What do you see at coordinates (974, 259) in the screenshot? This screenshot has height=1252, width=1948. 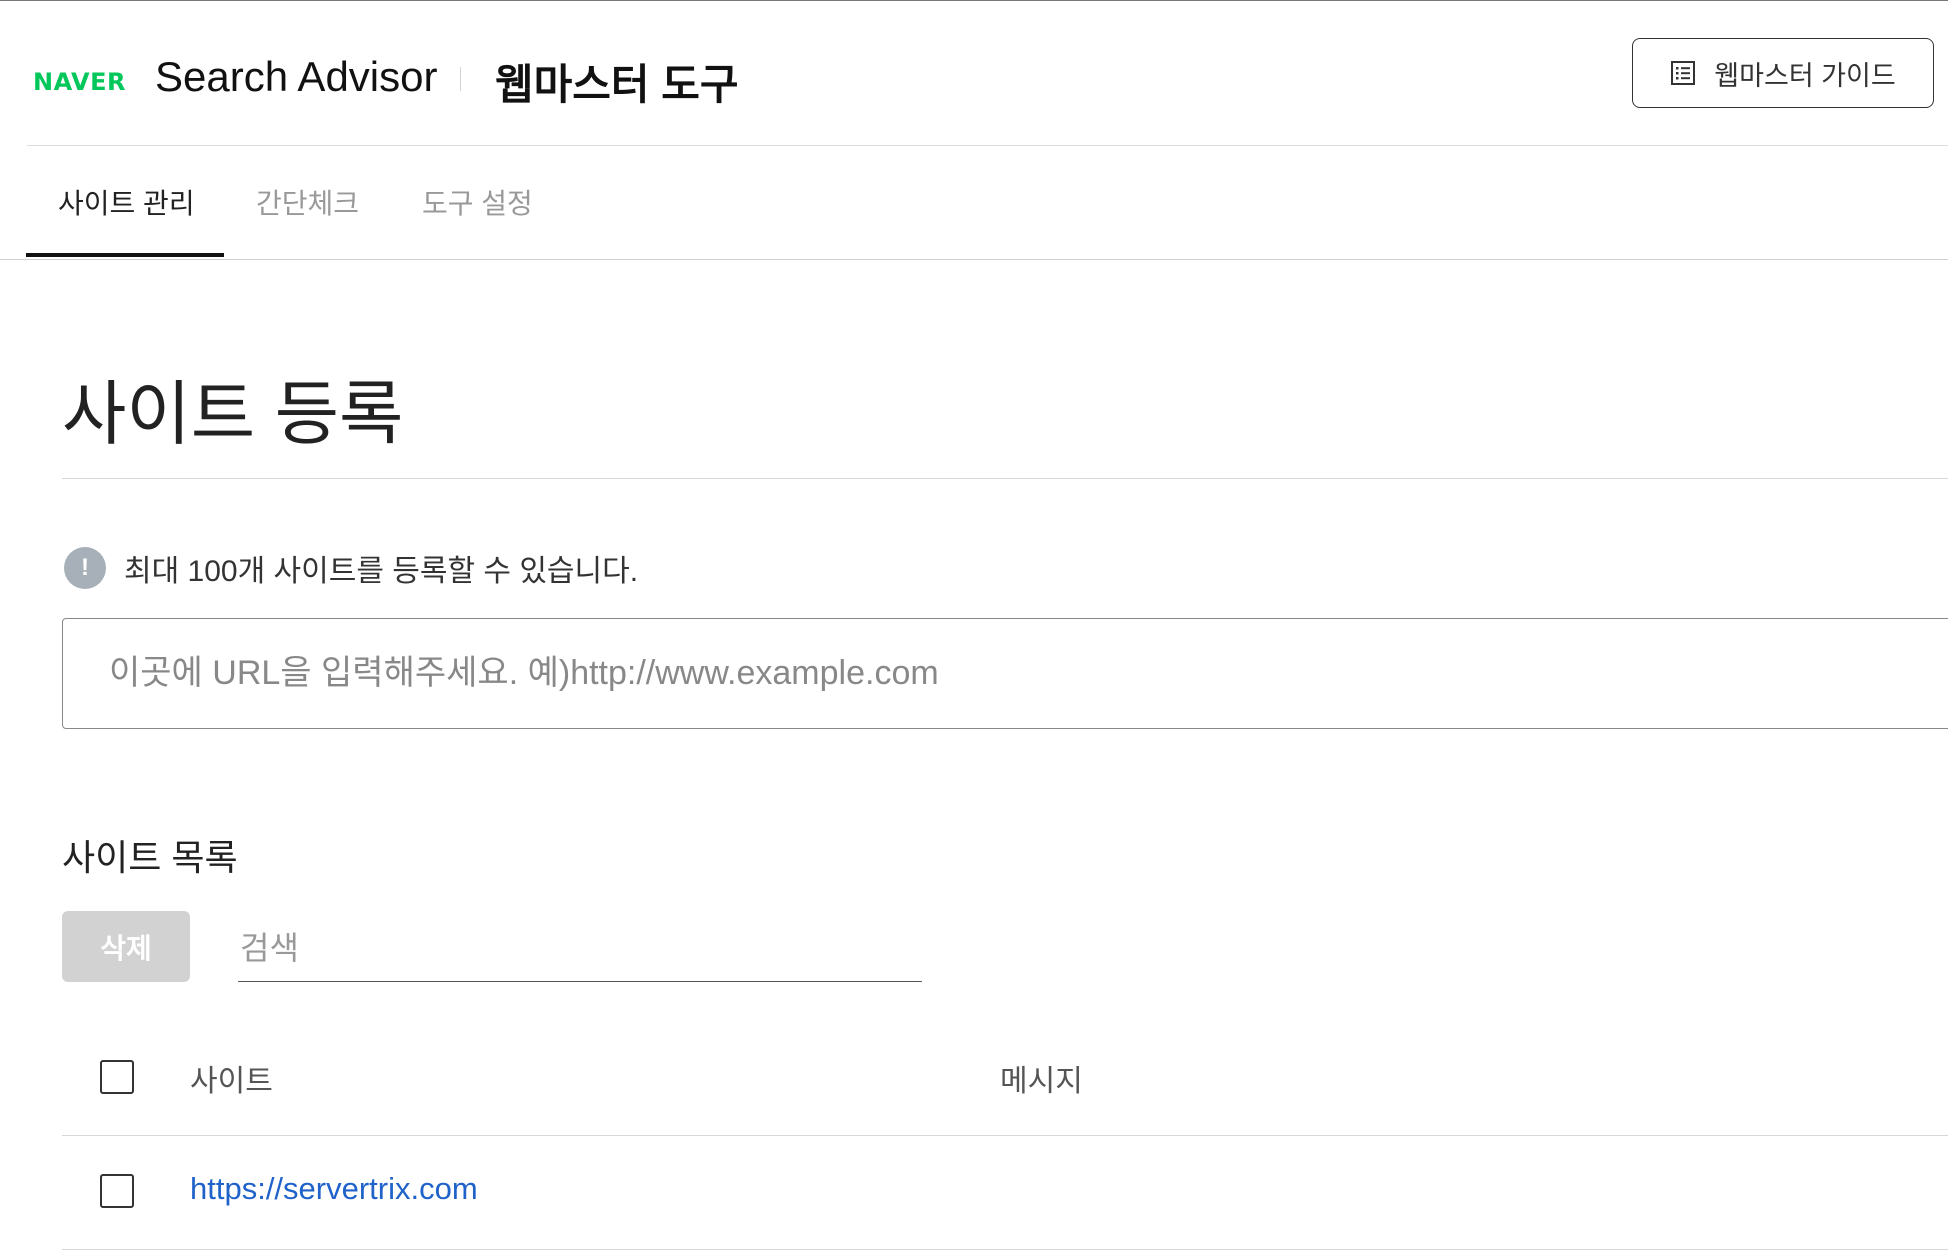 I see `tabs-divider-line` at bounding box center [974, 259].